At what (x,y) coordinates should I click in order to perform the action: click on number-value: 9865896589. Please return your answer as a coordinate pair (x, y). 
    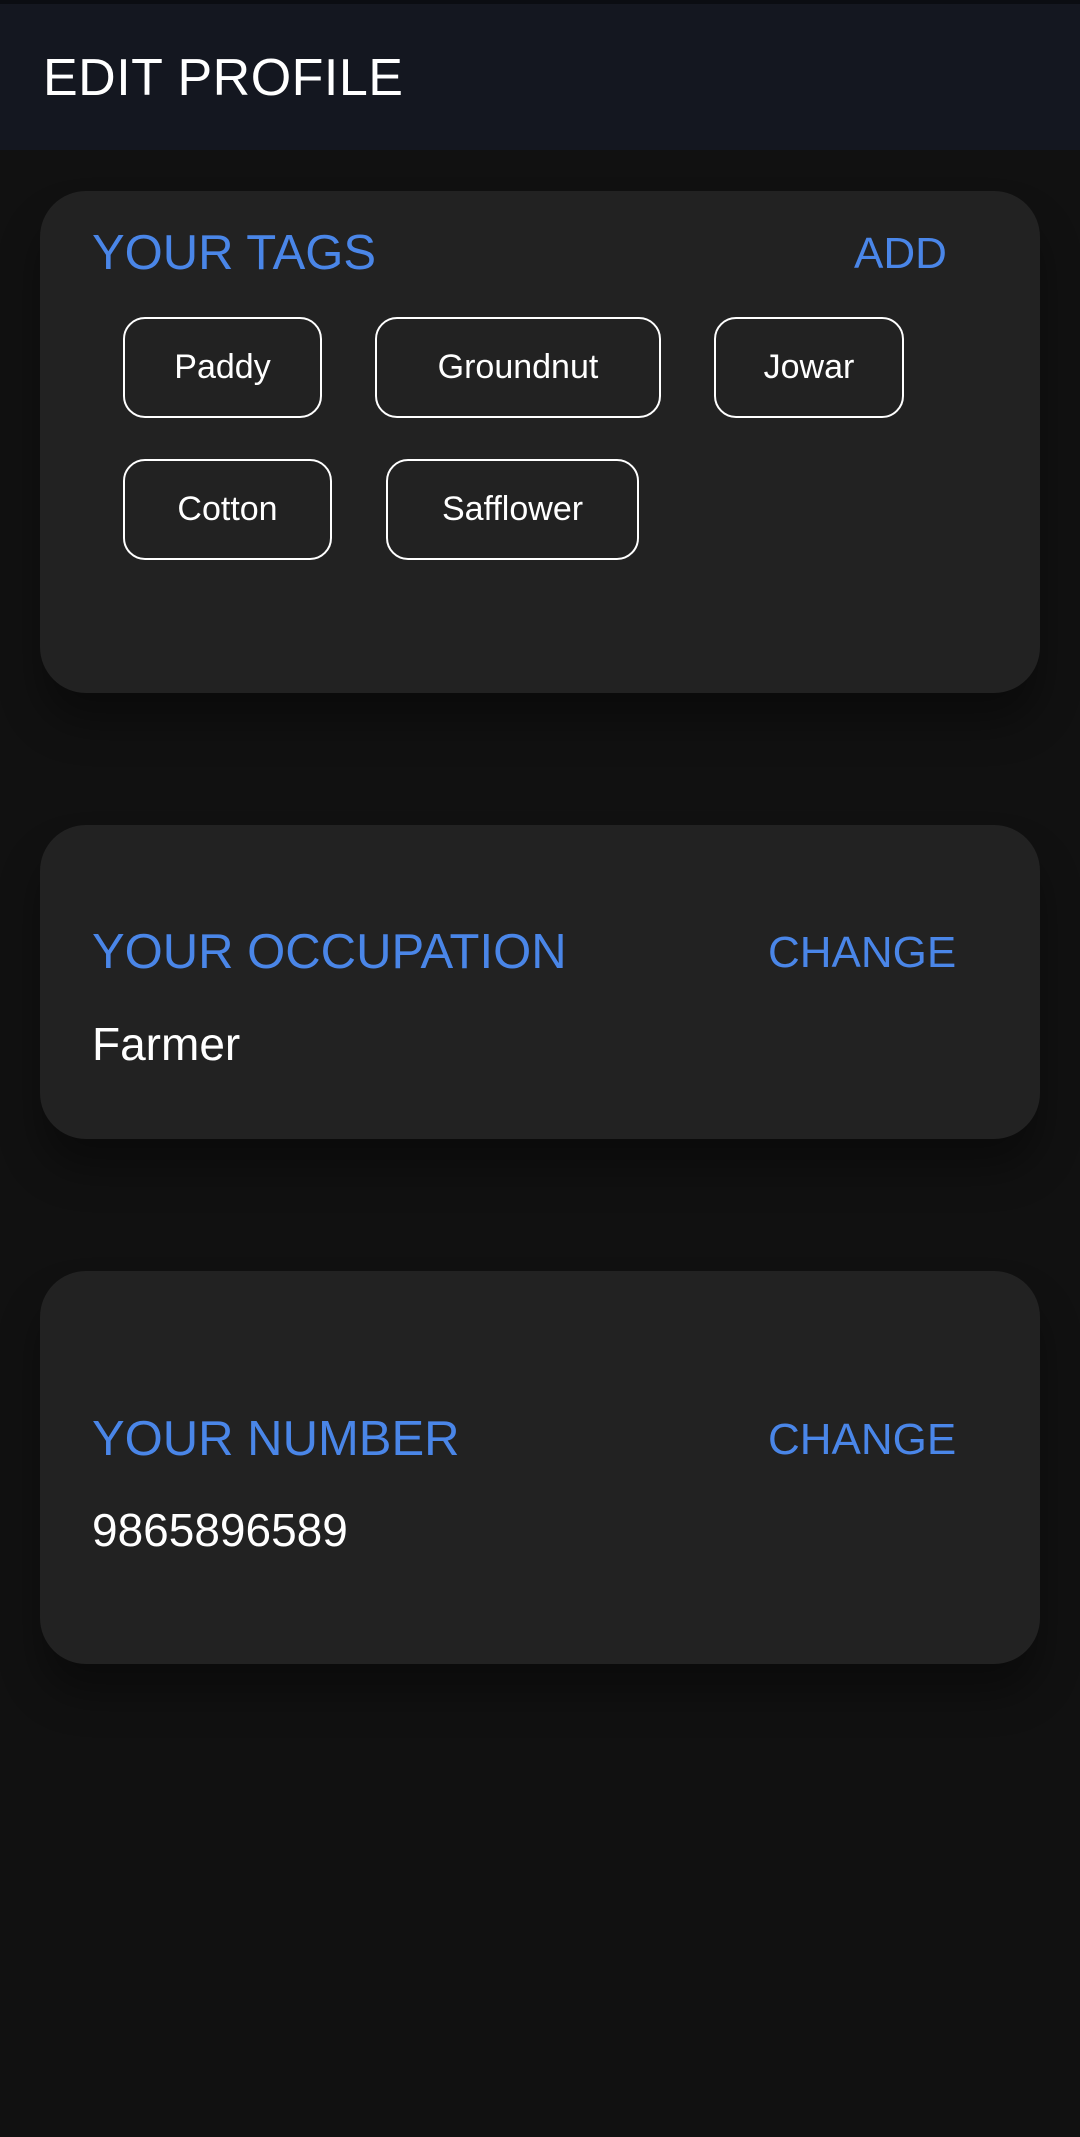
    Looking at the image, I should click on (220, 1530).